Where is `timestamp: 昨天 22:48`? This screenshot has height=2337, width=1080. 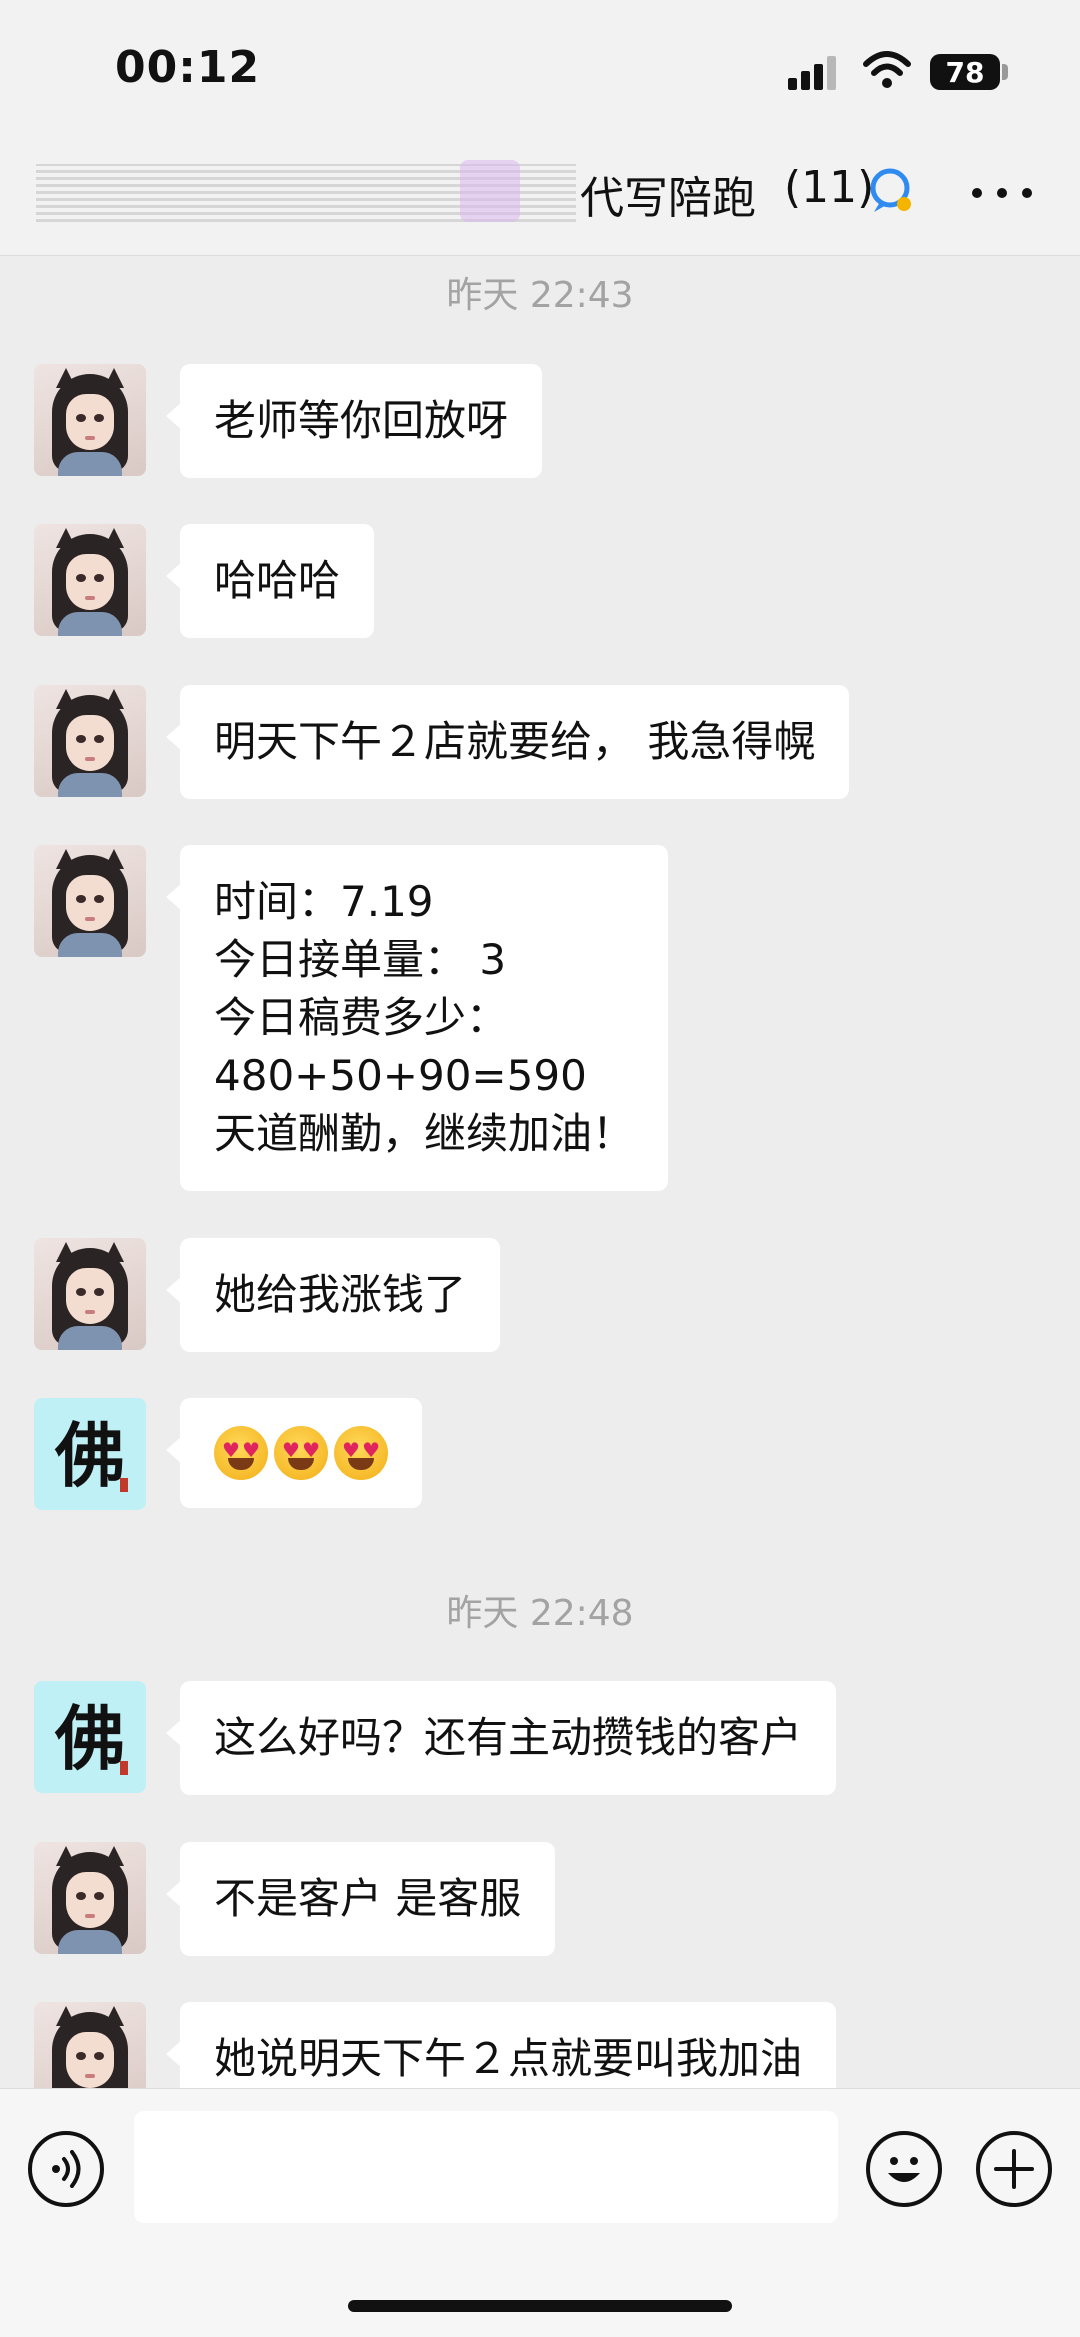
timestamp: 昨天 22:48 is located at coordinates (540, 1613).